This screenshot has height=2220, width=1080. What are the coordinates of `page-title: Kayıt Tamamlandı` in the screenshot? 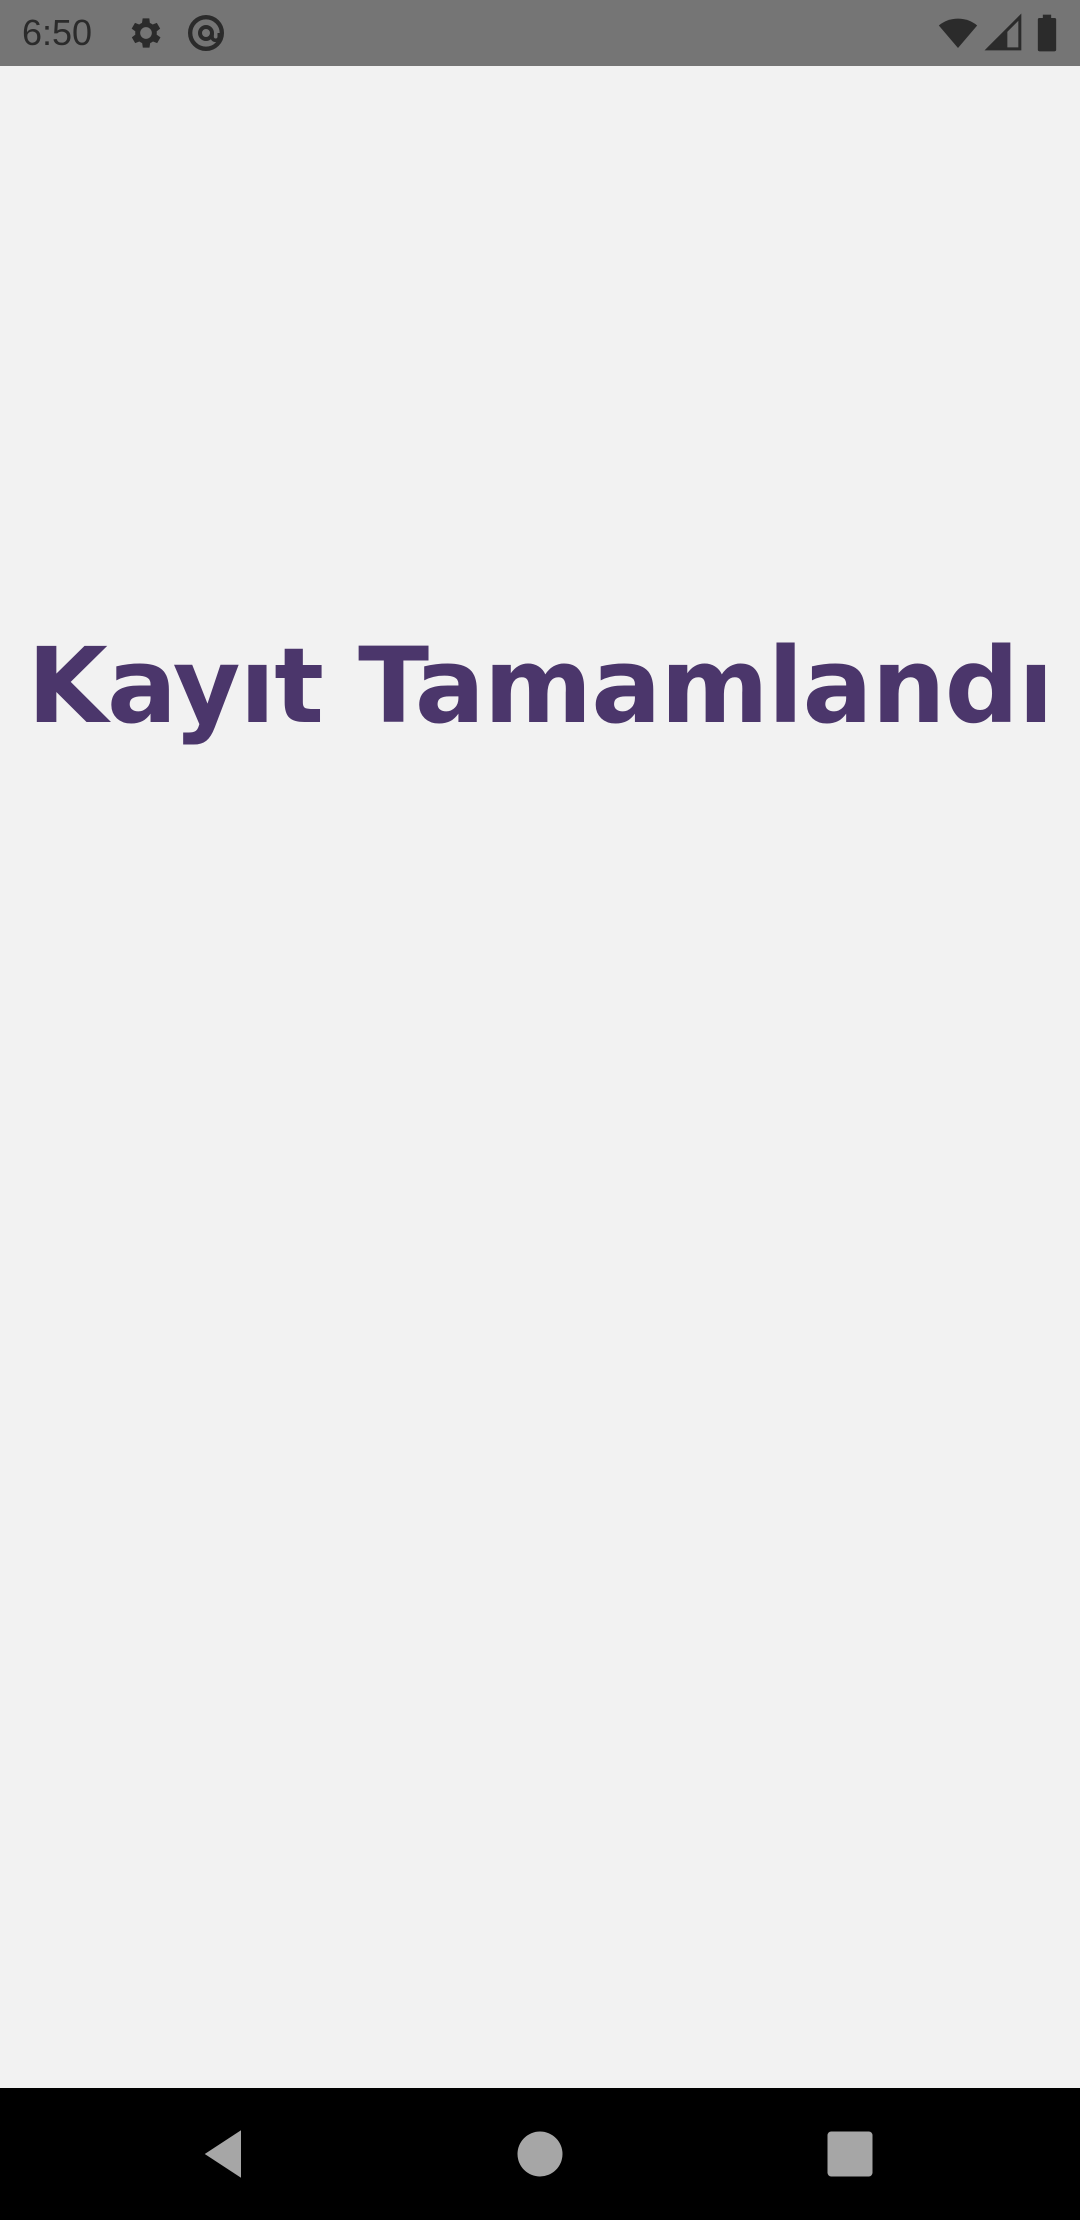 It's located at (540, 686).